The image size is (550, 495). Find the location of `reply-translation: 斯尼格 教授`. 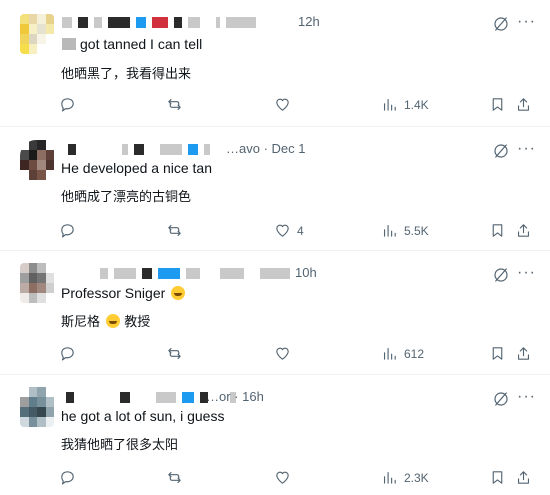

reply-translation: 斯尼格 教授 is located at coordinates (105, 320).